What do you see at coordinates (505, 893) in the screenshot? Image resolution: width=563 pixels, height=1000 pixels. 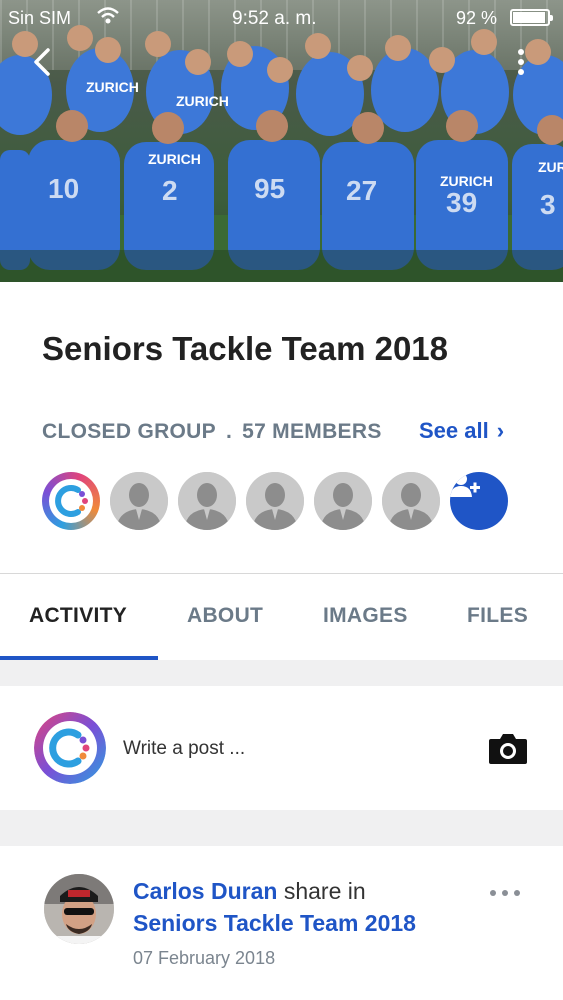 I see `more-horizontal-icon` at bounding box center [505, 893].